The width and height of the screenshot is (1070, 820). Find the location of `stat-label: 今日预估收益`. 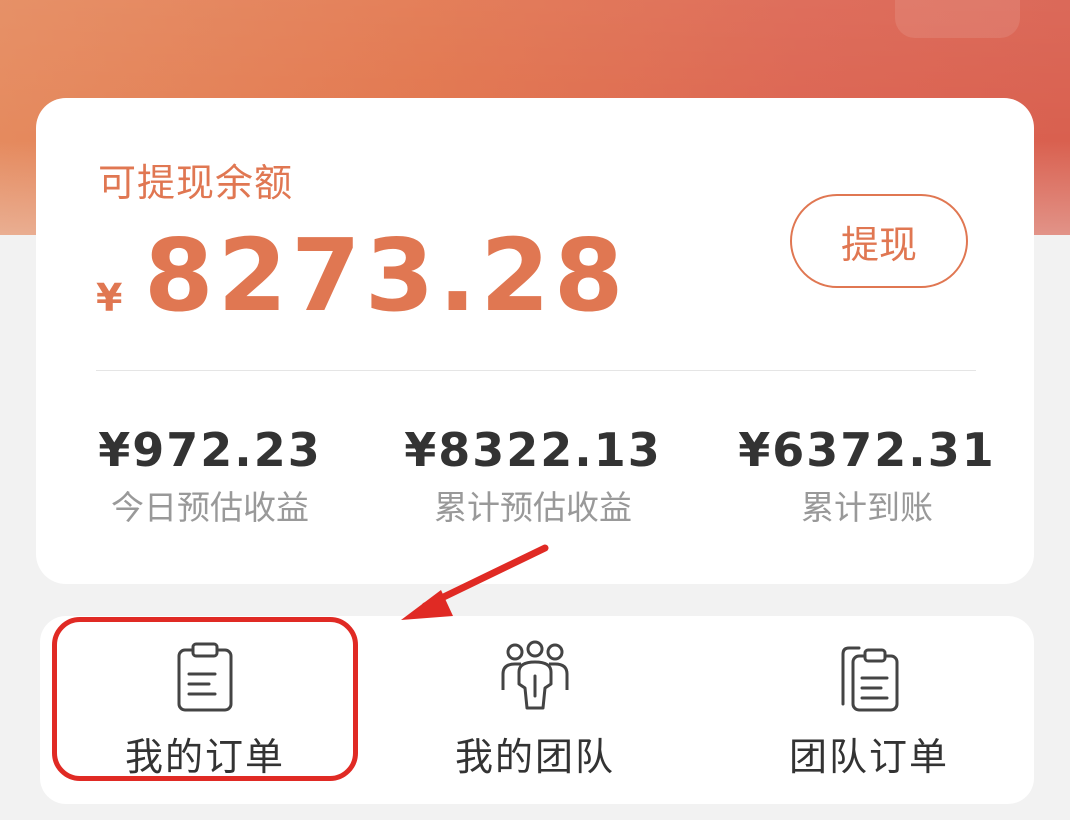

stat-label: 今日预估收益 is located at coordinates (210, 507).